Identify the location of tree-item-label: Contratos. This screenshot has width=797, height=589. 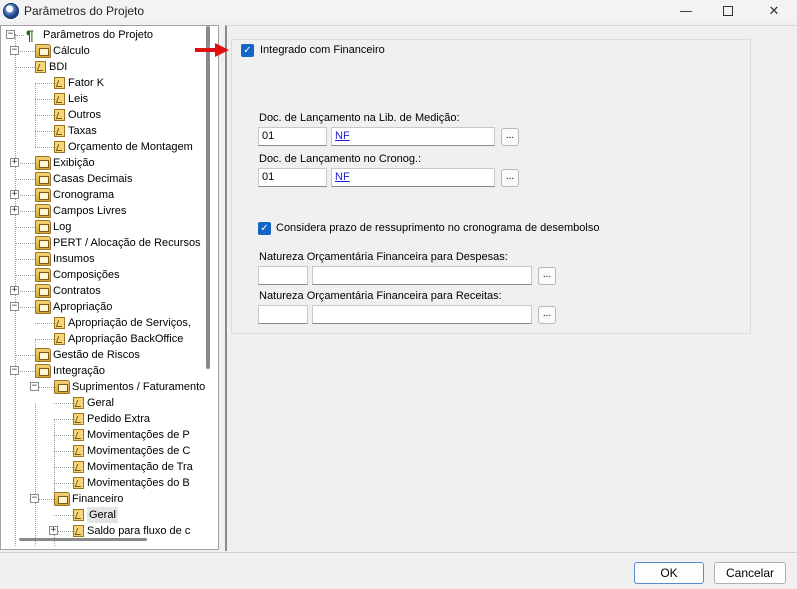
(77, 291).